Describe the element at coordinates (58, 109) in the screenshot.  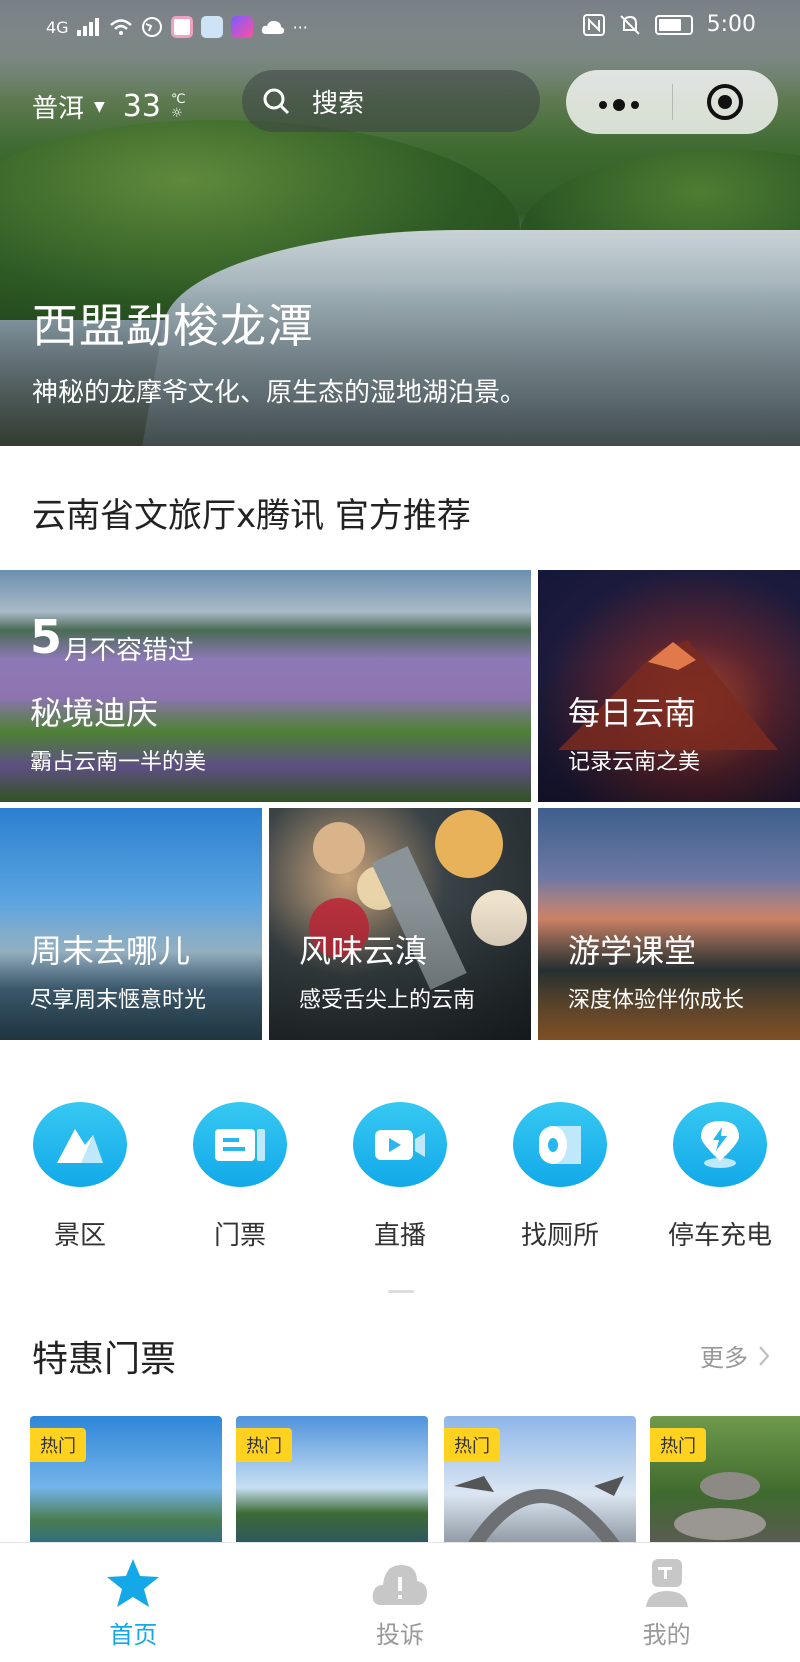
I see `city-name: 普洱` at that location.